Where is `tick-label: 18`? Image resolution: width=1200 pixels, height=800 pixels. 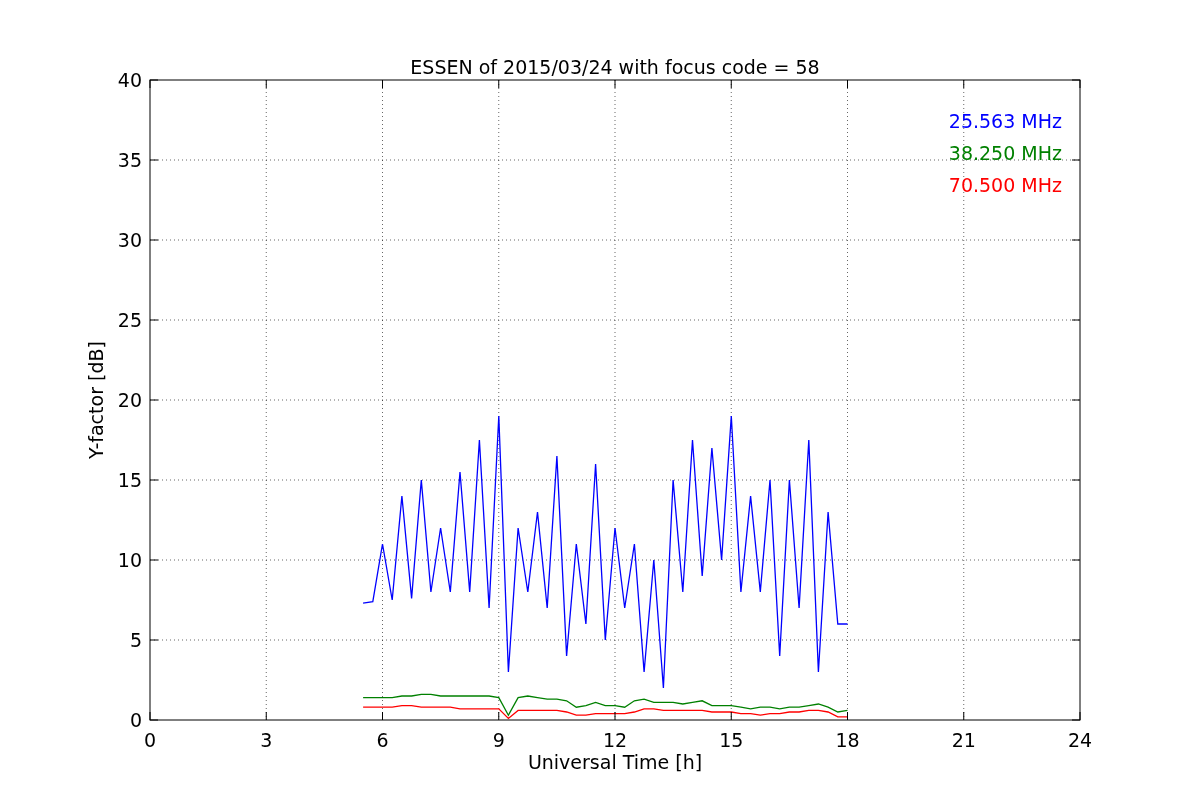
tick-label: 18 is located at coordinates (847, 740).